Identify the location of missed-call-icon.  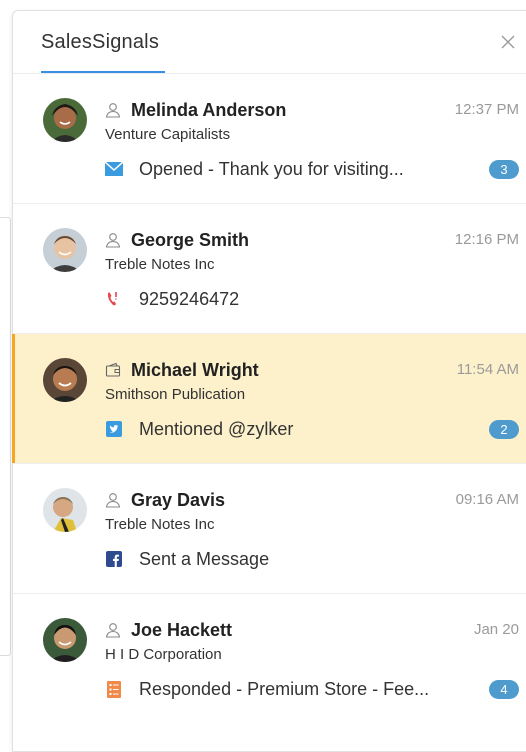
(114, 299).